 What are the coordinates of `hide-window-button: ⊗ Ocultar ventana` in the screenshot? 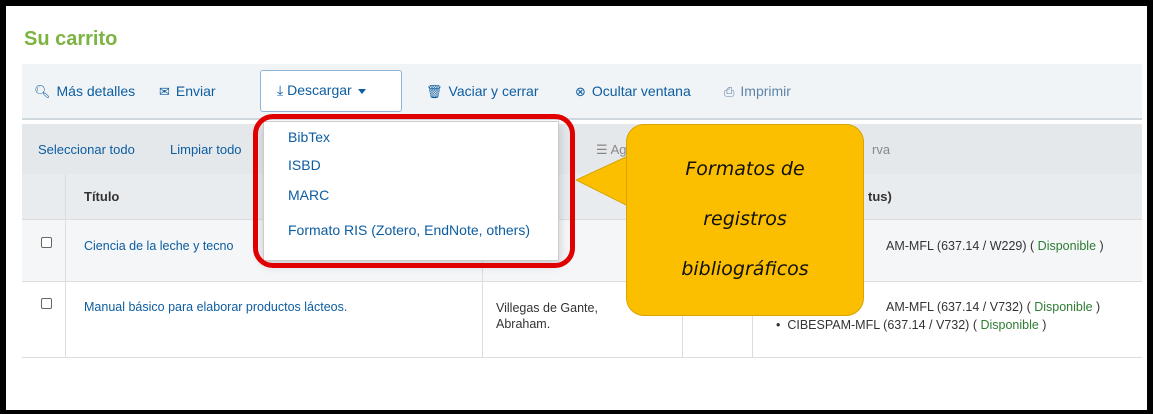 It's located at (633, 91).